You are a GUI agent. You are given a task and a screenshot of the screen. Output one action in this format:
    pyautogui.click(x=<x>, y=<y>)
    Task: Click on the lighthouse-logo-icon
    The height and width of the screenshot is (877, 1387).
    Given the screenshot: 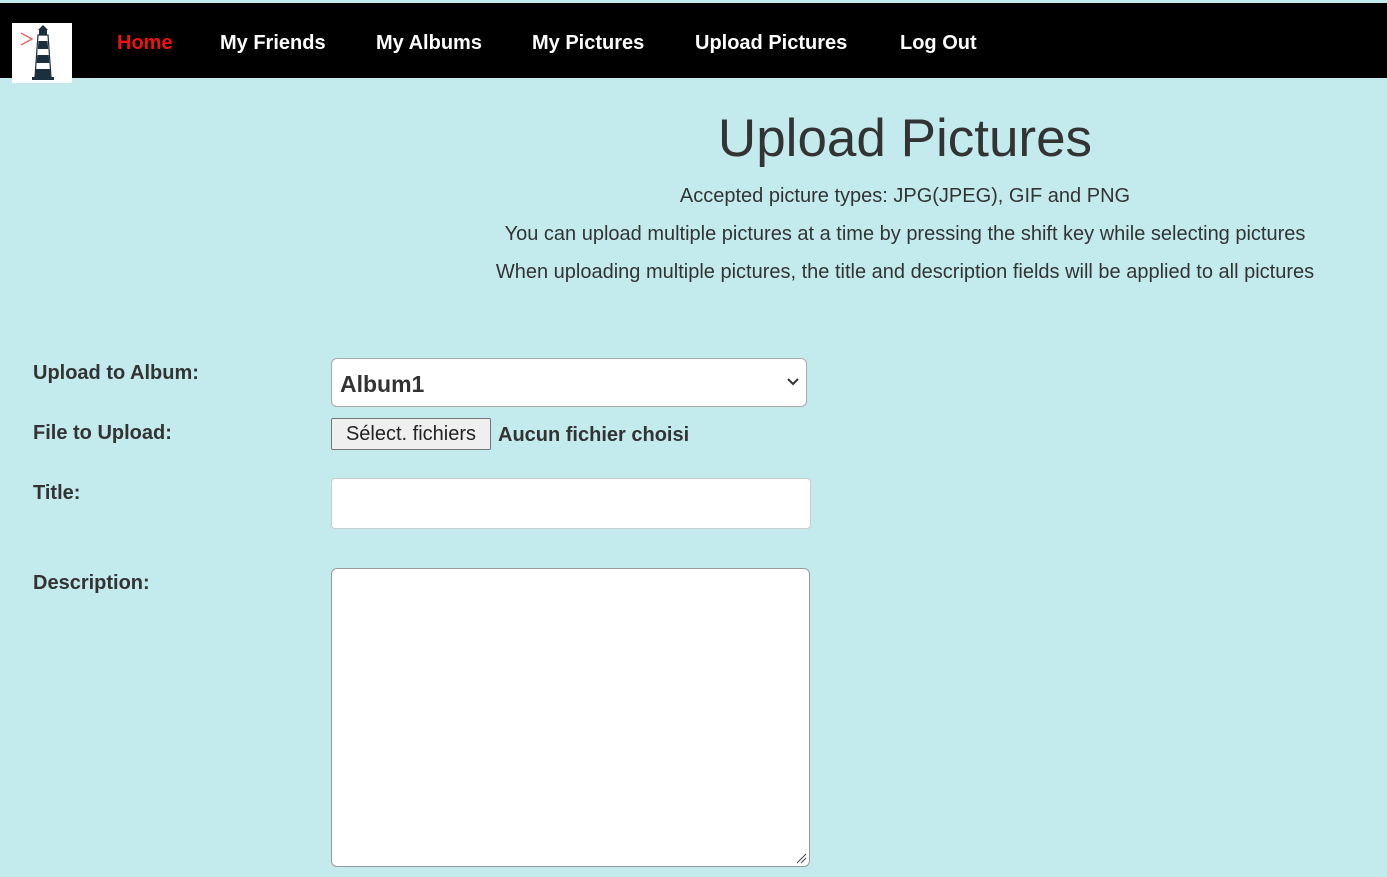 What is the action you would take?
    pyautogui.click(x=42, y=53)
    